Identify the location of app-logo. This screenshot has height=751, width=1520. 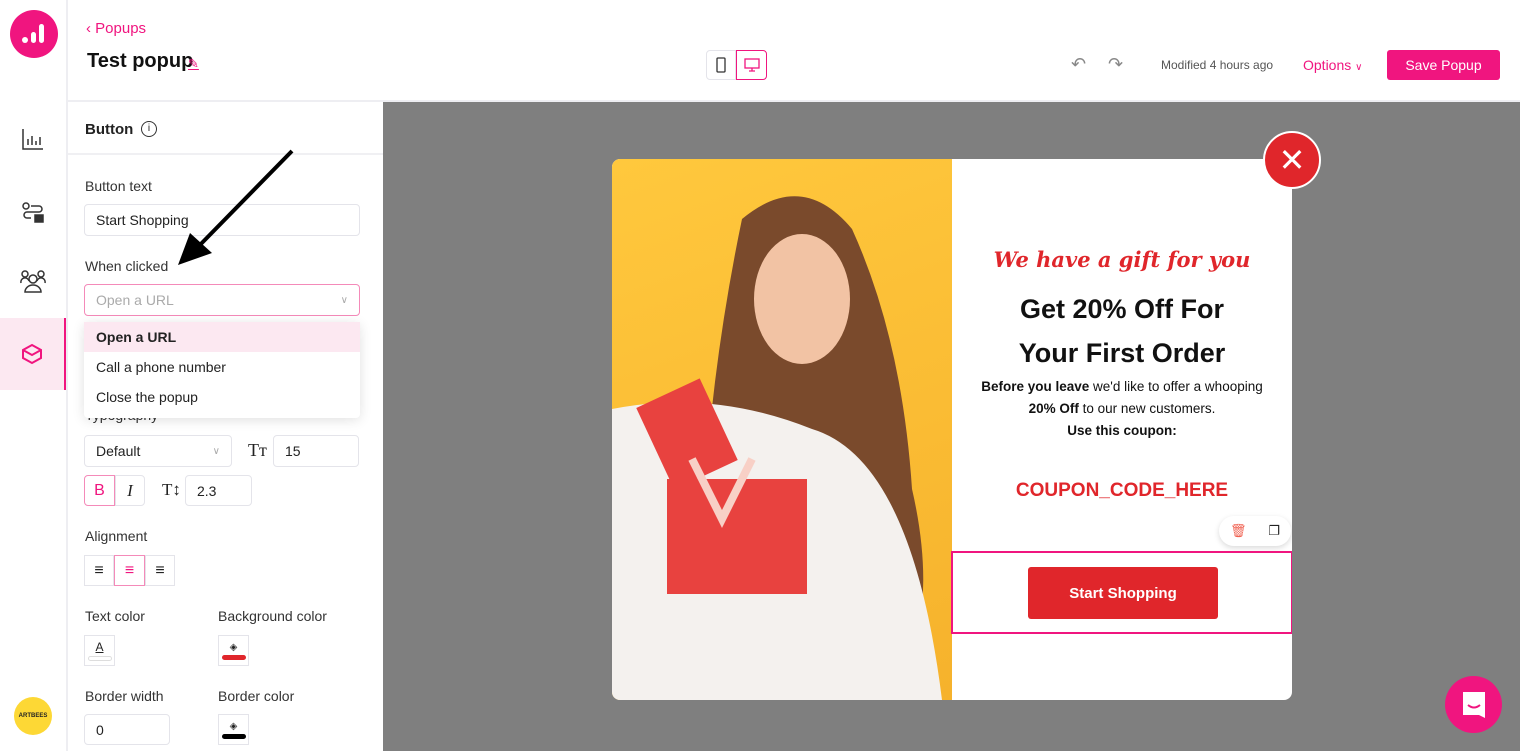
(34, 34).